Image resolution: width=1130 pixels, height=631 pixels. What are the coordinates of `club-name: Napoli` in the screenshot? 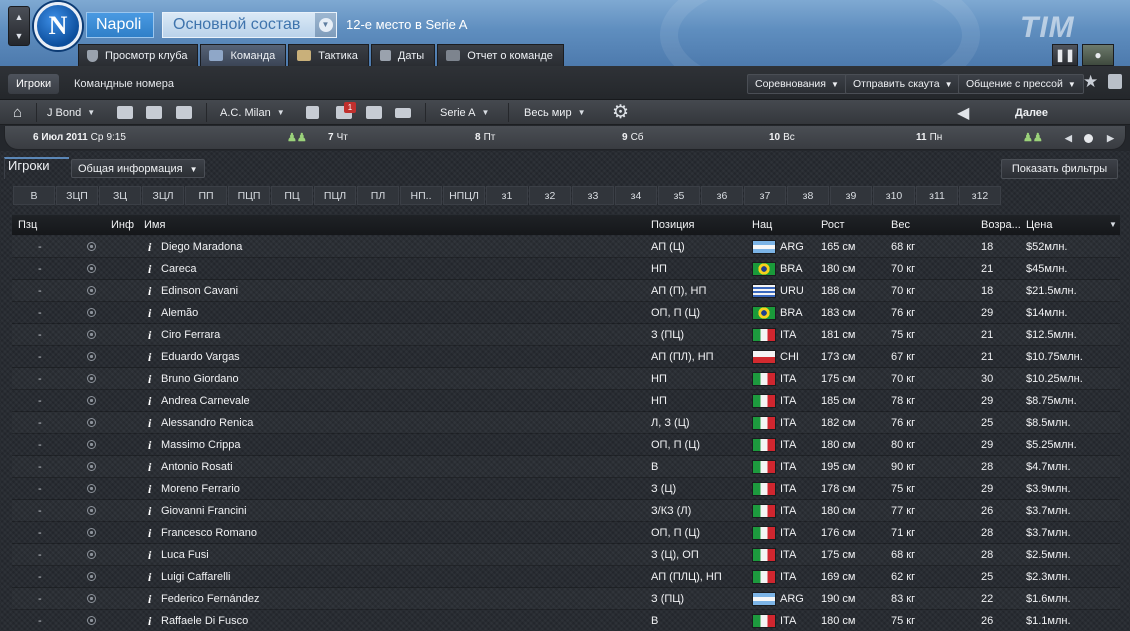 It's located at (120, 25).